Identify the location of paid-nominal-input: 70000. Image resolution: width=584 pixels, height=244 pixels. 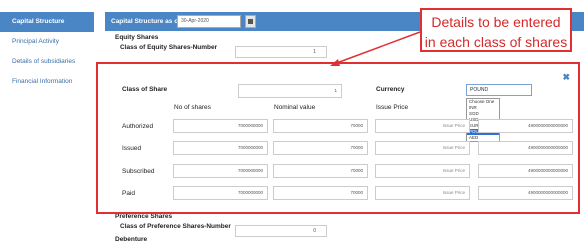
(320, 193).